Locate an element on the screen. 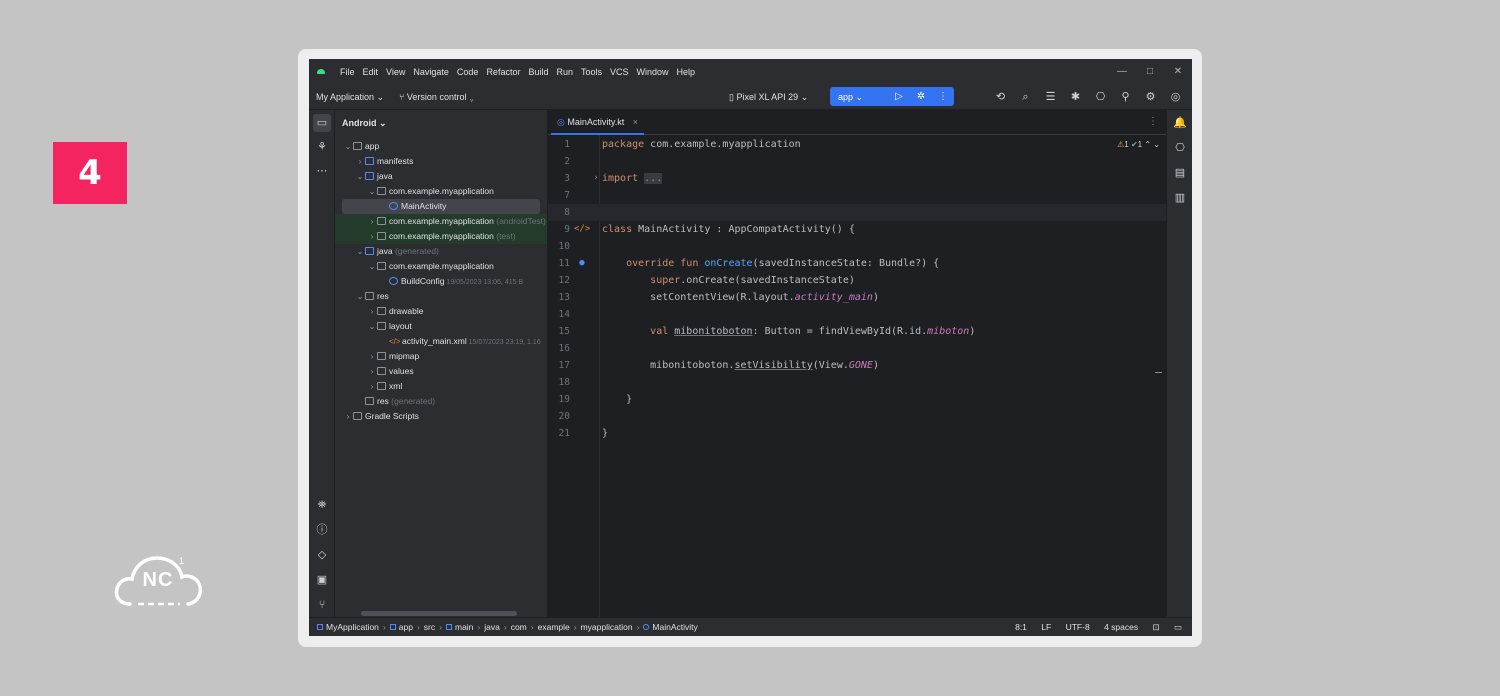 The width and height of the screenshot is (1500, 696). breadcrumb-item: com is located at coordinates (519, 627).